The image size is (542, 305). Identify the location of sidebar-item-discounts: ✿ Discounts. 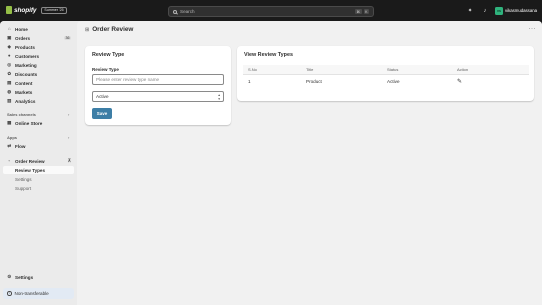
(38, 74).